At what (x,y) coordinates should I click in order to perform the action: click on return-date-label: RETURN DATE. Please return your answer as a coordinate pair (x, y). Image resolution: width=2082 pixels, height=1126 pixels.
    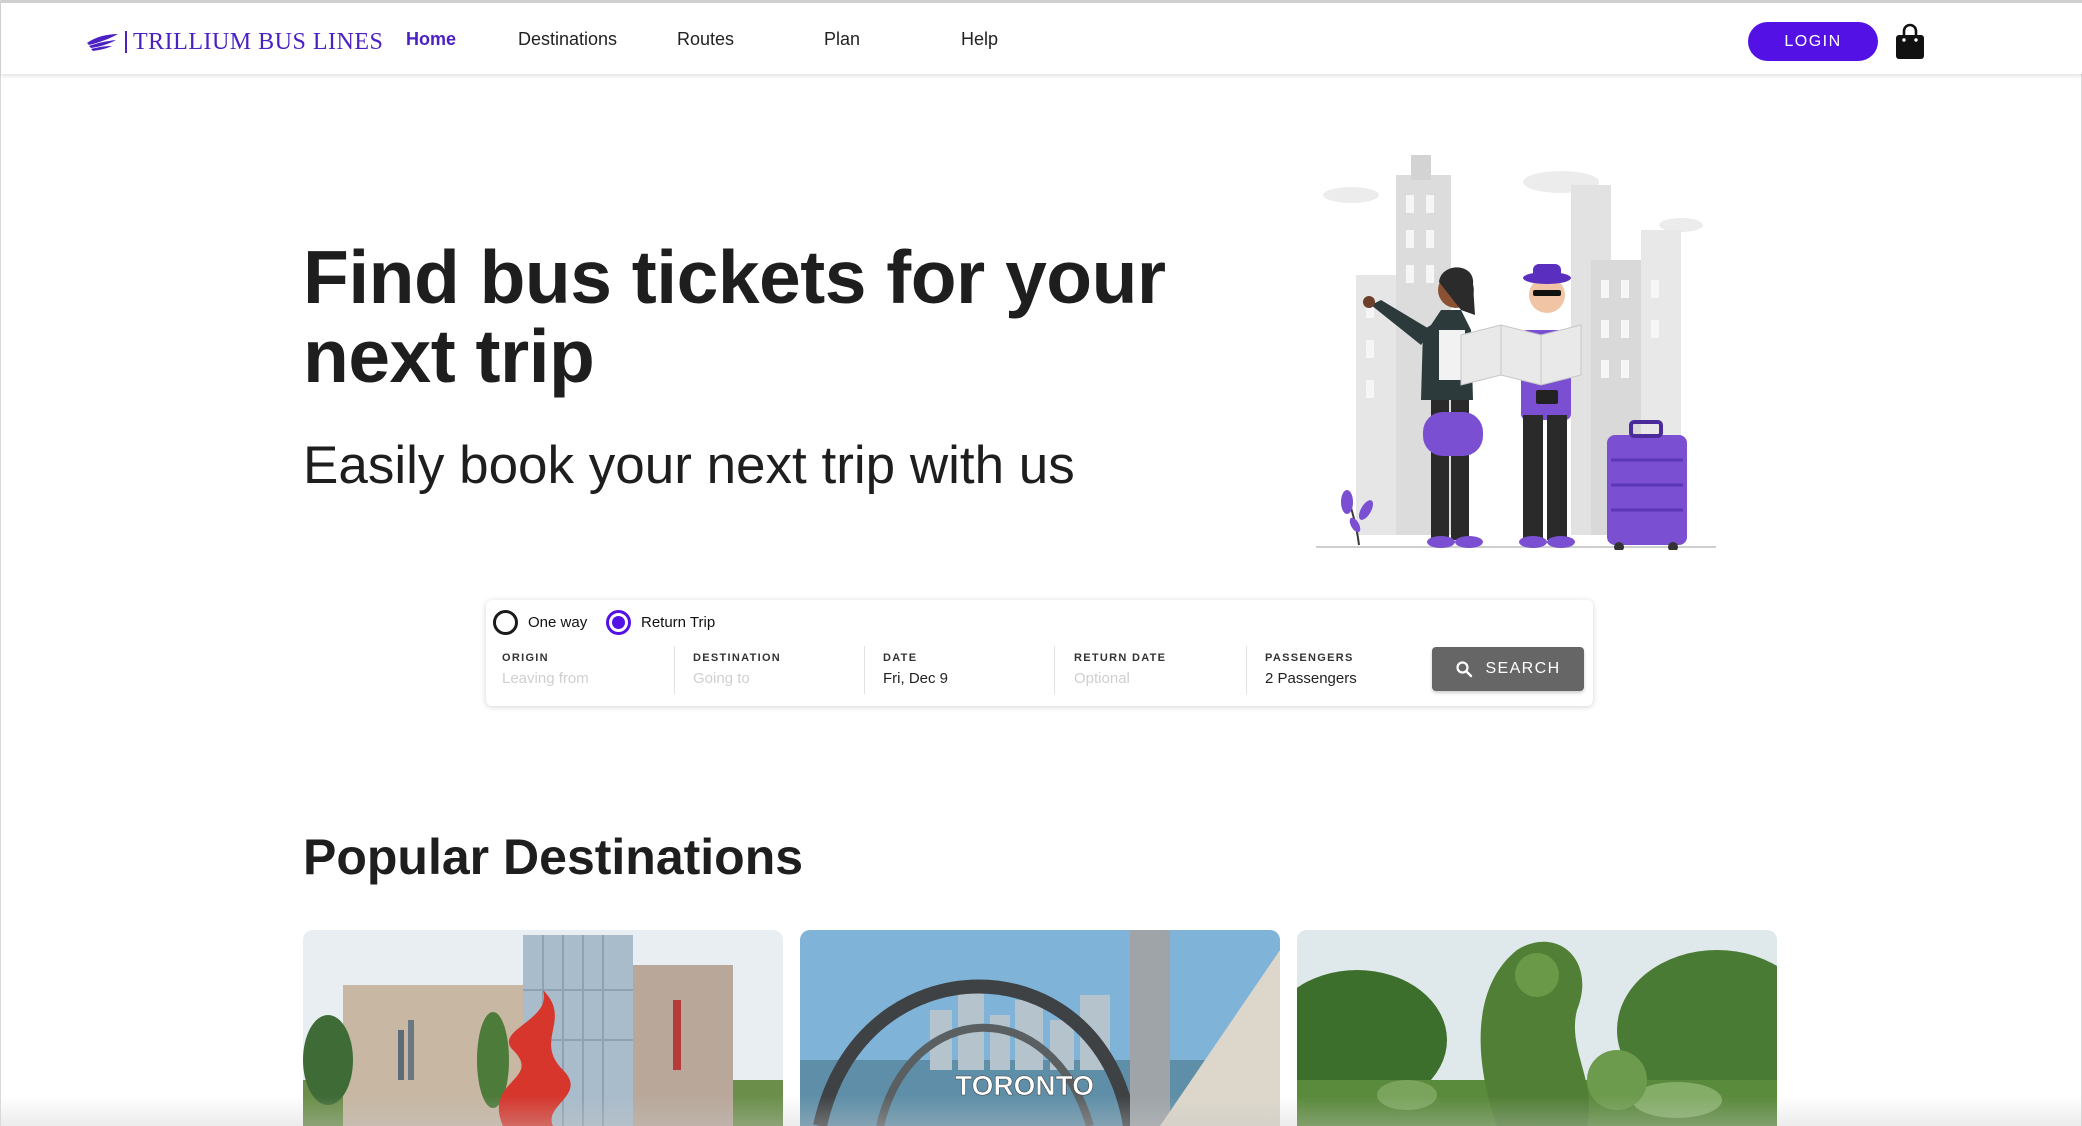
    Looking at the image, I should click on (1120, 658).